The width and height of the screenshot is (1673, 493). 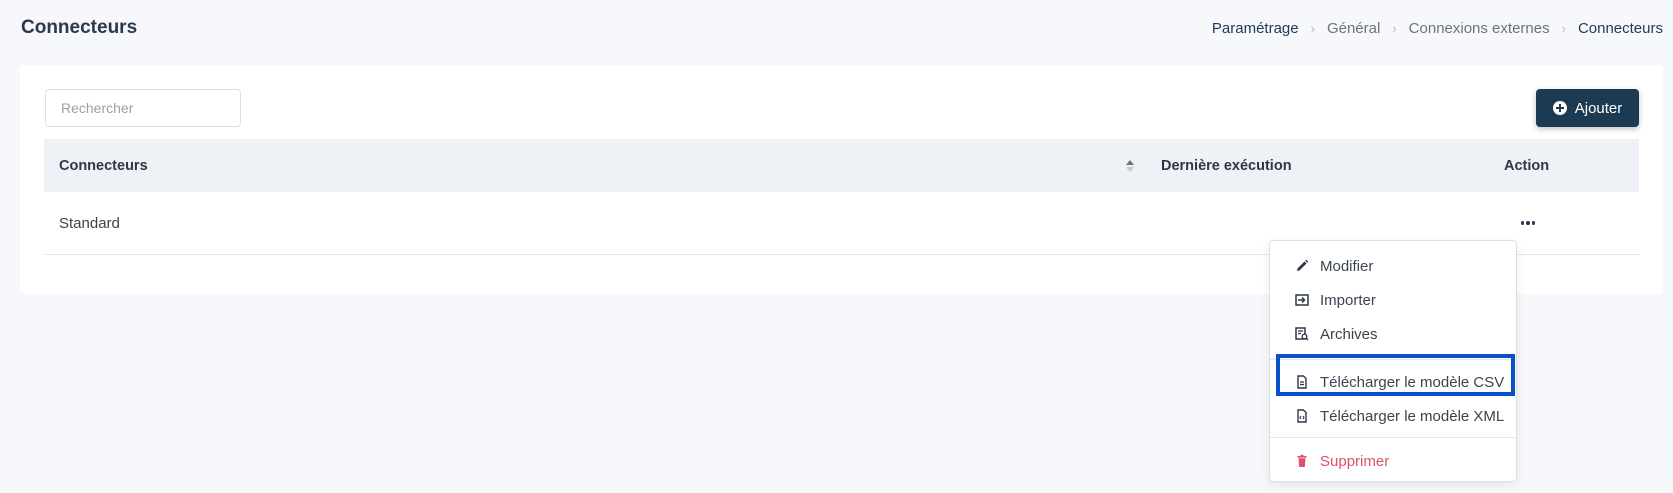 I want to click on search-input, so click(x=143, y=108).